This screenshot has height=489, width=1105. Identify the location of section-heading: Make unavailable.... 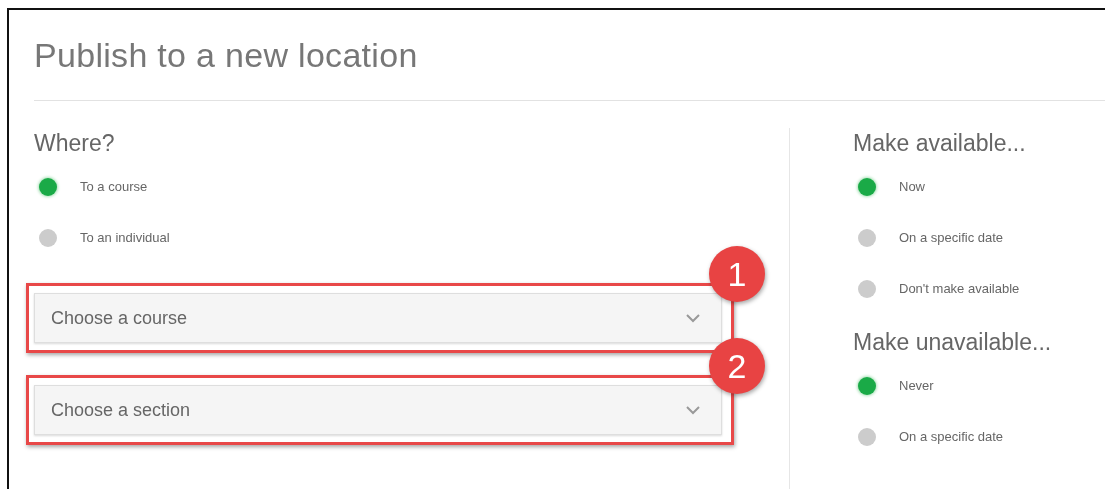
(952, 342).